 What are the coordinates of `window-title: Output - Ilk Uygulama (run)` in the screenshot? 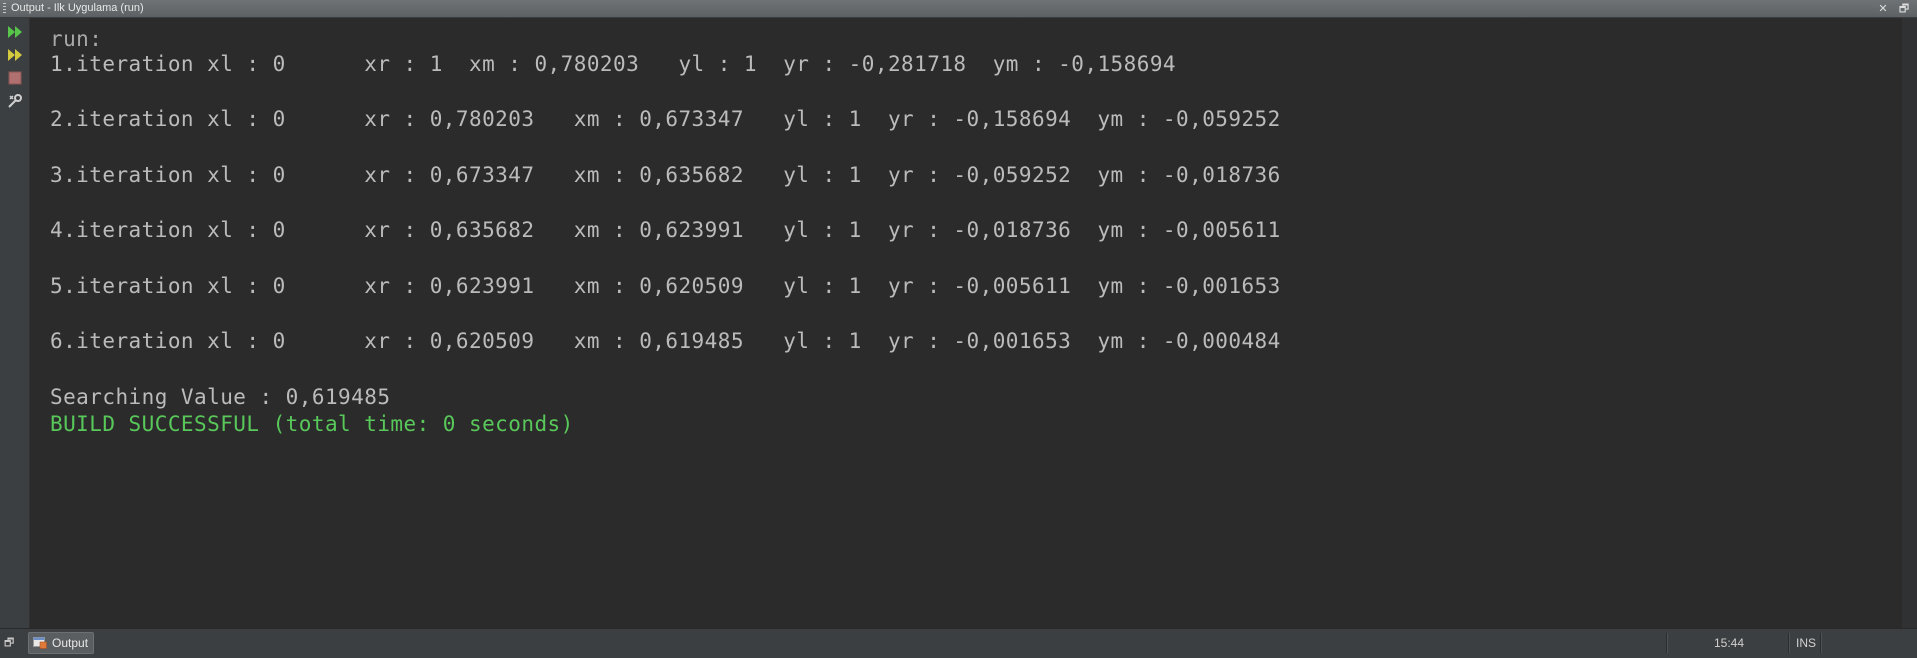 It's located at (77, 8).